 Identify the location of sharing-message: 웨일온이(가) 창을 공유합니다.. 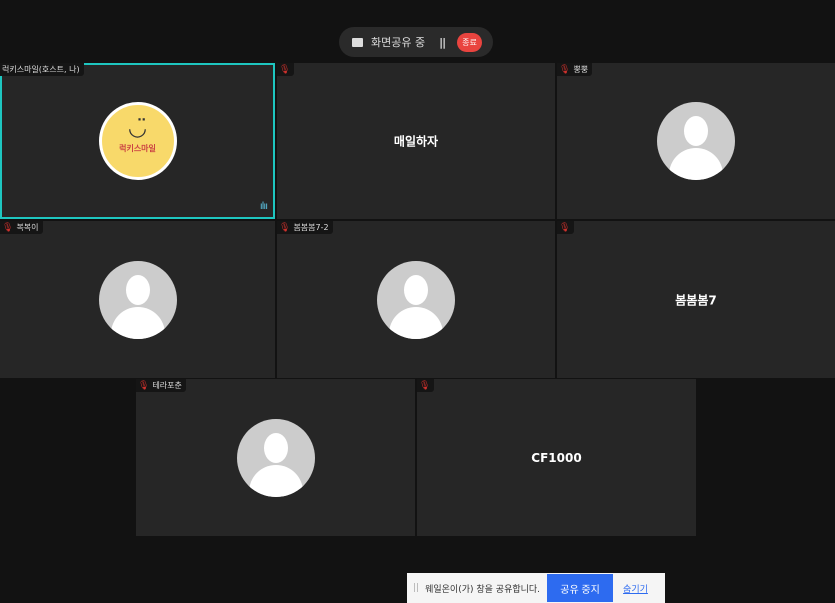
(483, 589).